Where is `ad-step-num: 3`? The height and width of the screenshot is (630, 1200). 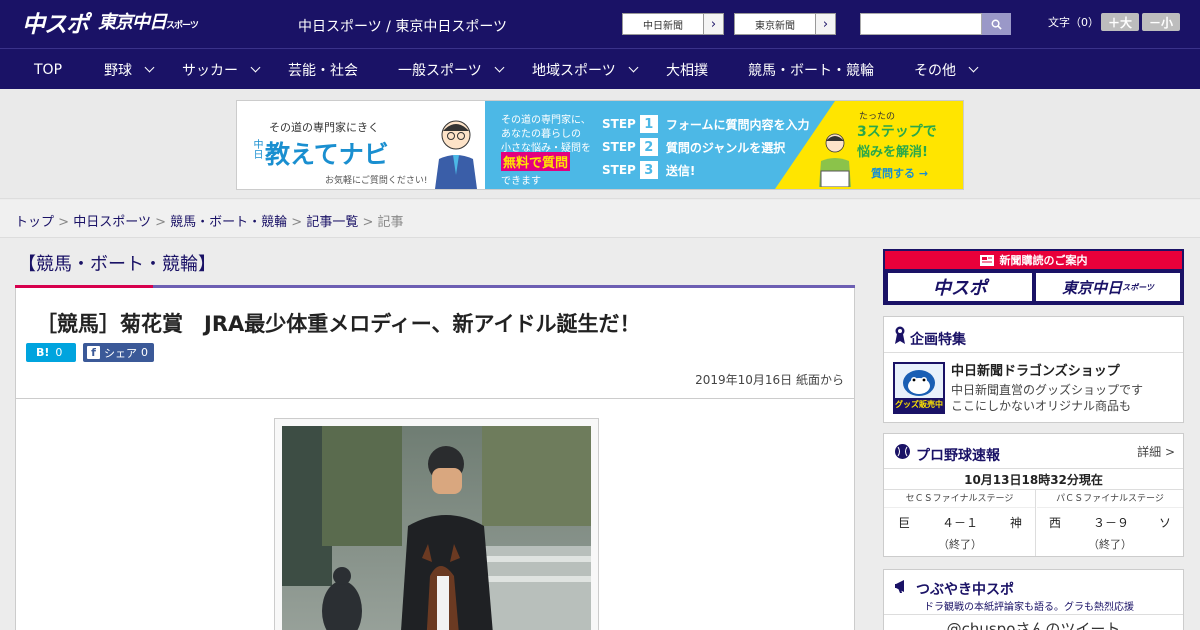
ad-step-num: 3 is located at coordinates (648, 170).